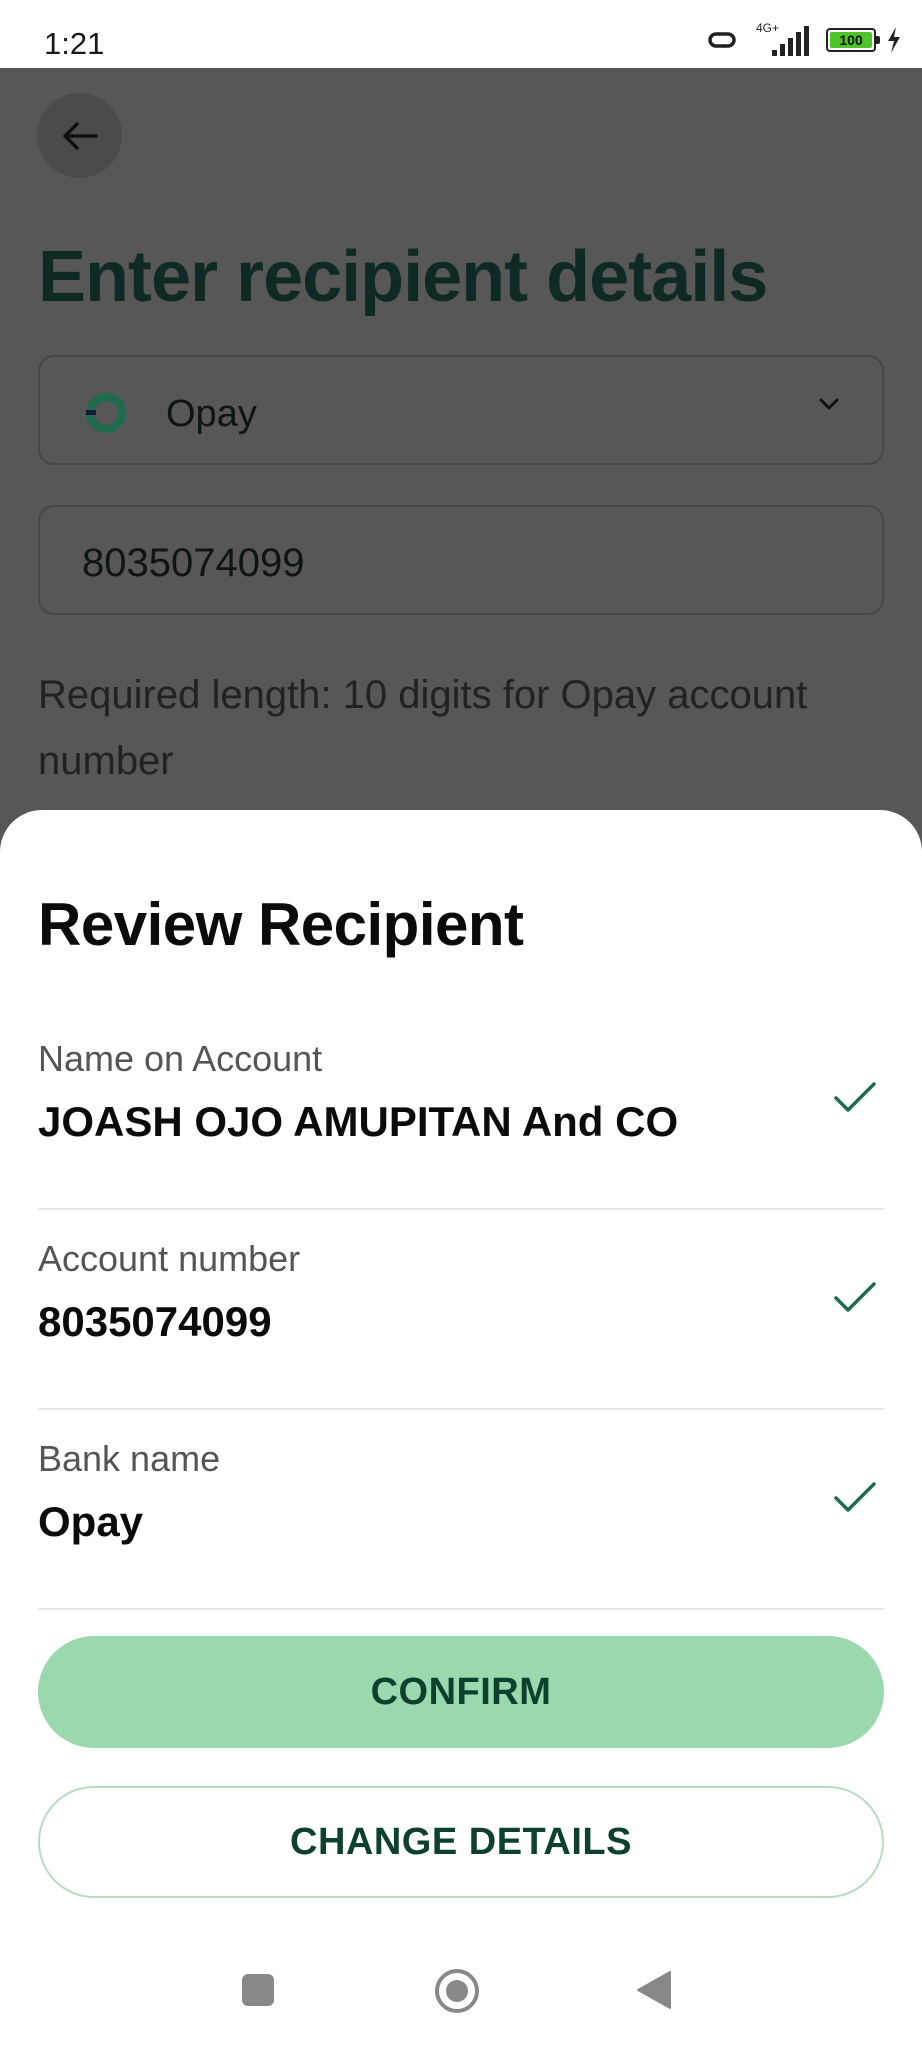  What do you see at coordinates (654, 1990) in the screenshot?
I see `nav-back-button` at bounding box center [654, 1990].